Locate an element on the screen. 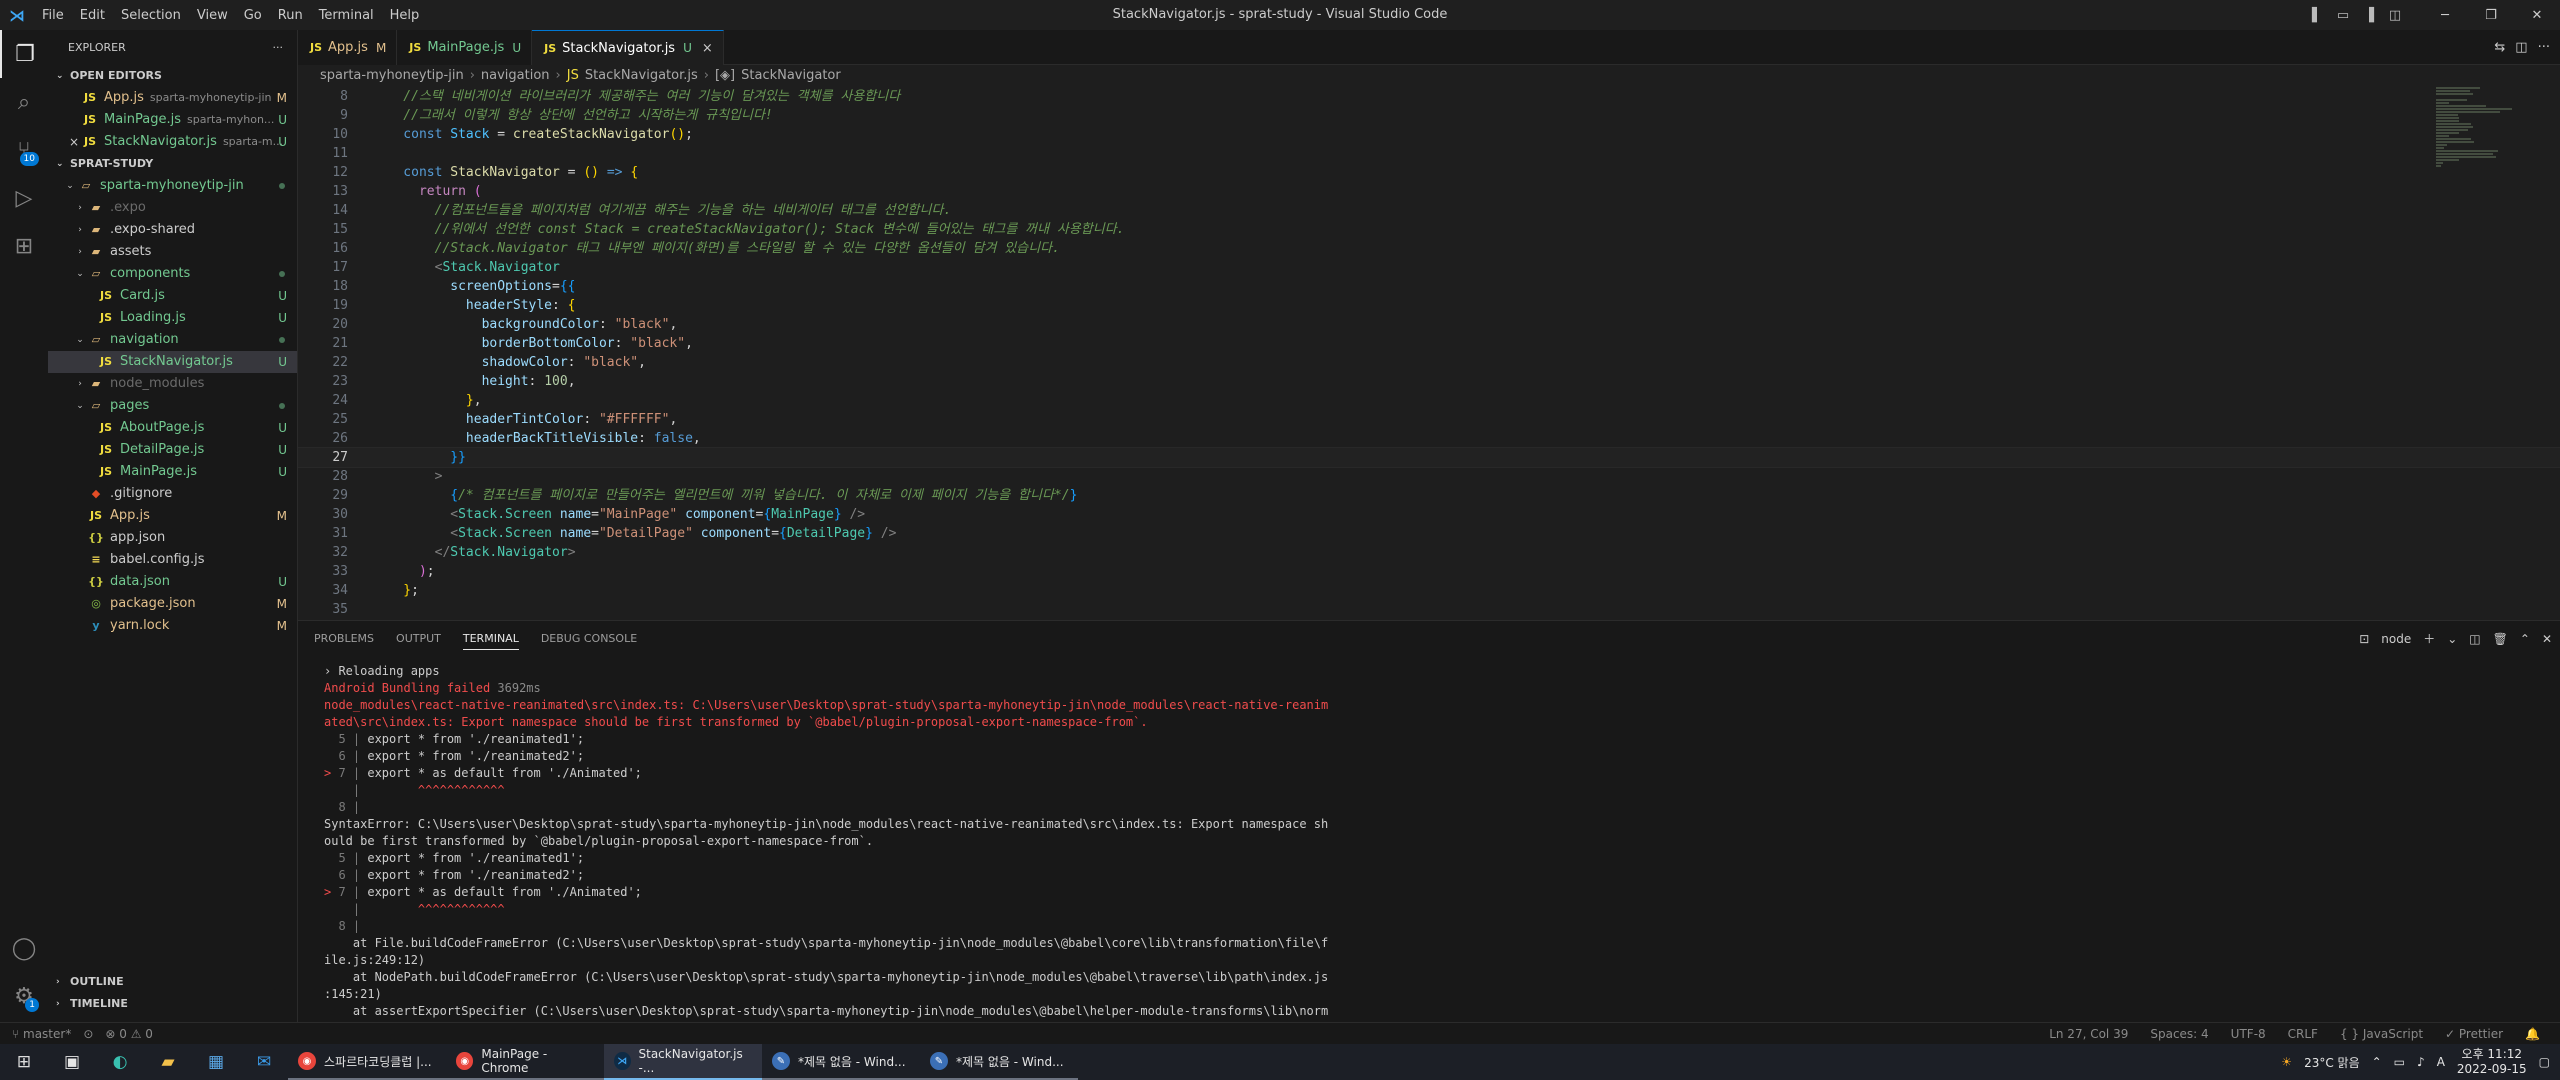  network-icon: ▭ is located at coordinates (2399, 1062).